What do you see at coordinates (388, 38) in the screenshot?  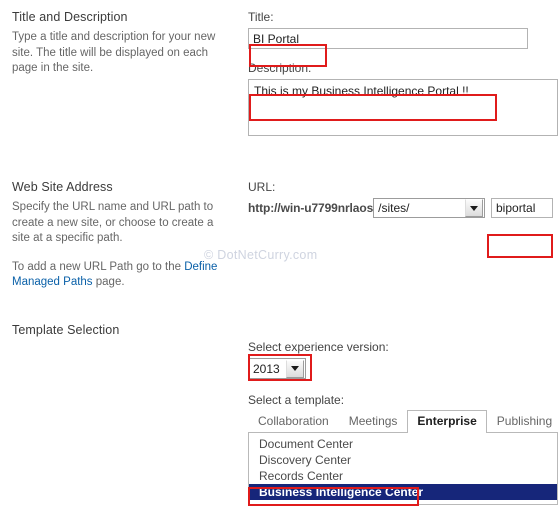 I see `title-input` at bounding box center [388, 38].